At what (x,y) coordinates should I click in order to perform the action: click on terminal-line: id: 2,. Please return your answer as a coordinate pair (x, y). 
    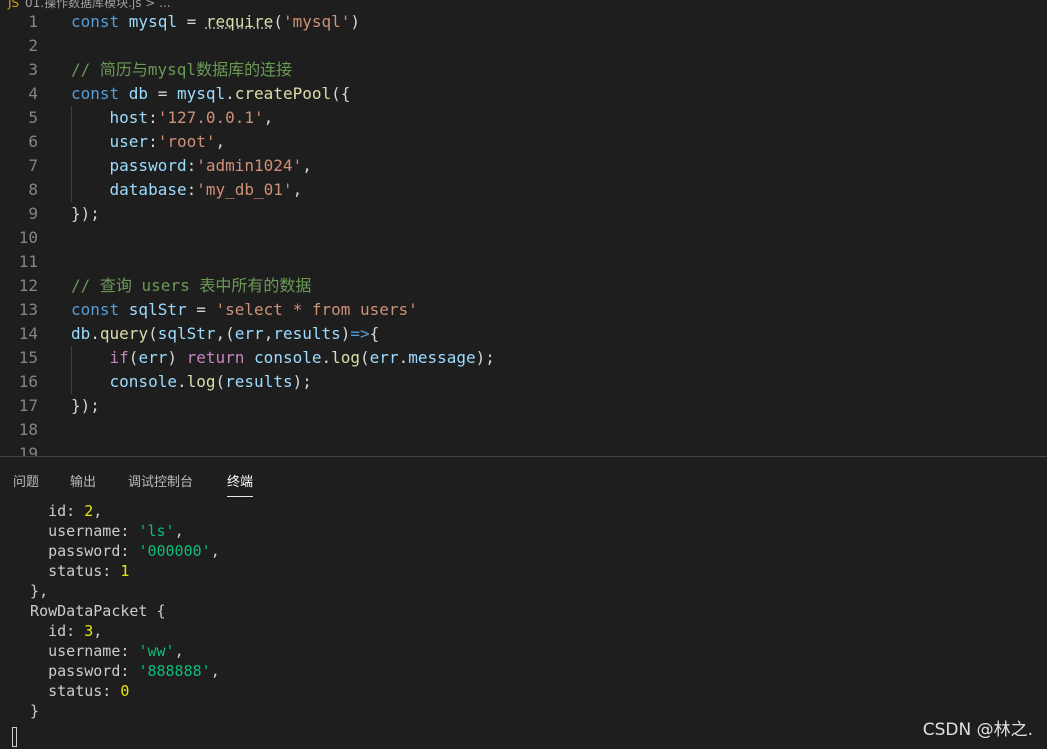
    Looking at the image, I should click on (57, 511).